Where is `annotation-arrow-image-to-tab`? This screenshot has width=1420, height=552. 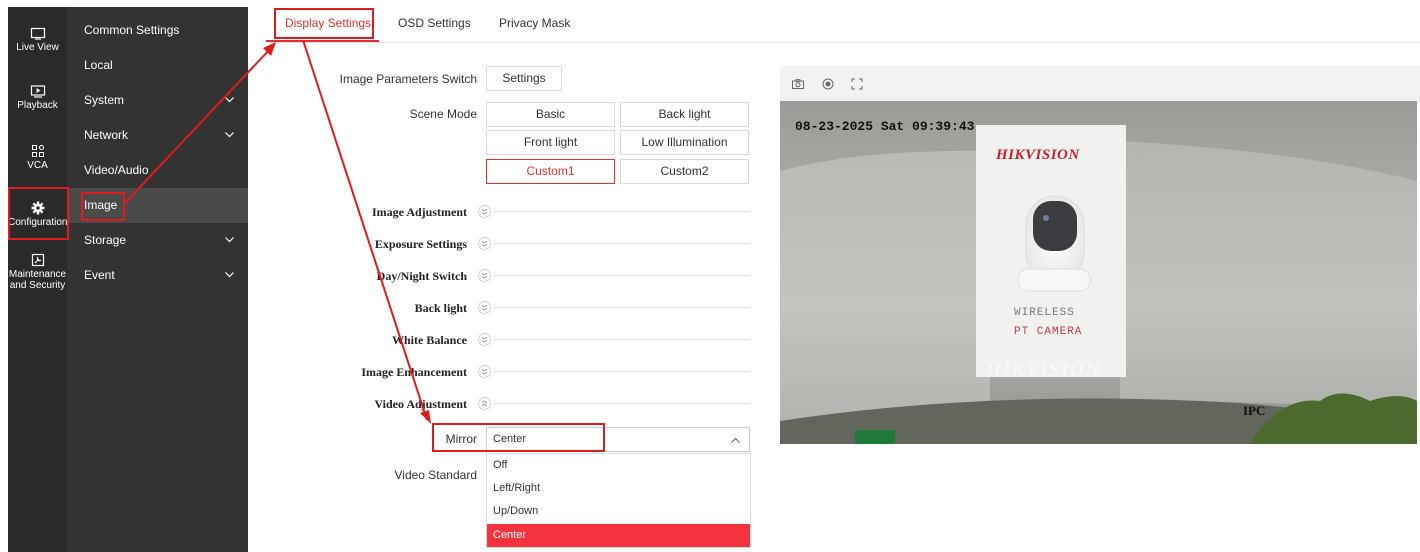 annotation-arrow-image-to-tab is located at coordinates (198, 125).